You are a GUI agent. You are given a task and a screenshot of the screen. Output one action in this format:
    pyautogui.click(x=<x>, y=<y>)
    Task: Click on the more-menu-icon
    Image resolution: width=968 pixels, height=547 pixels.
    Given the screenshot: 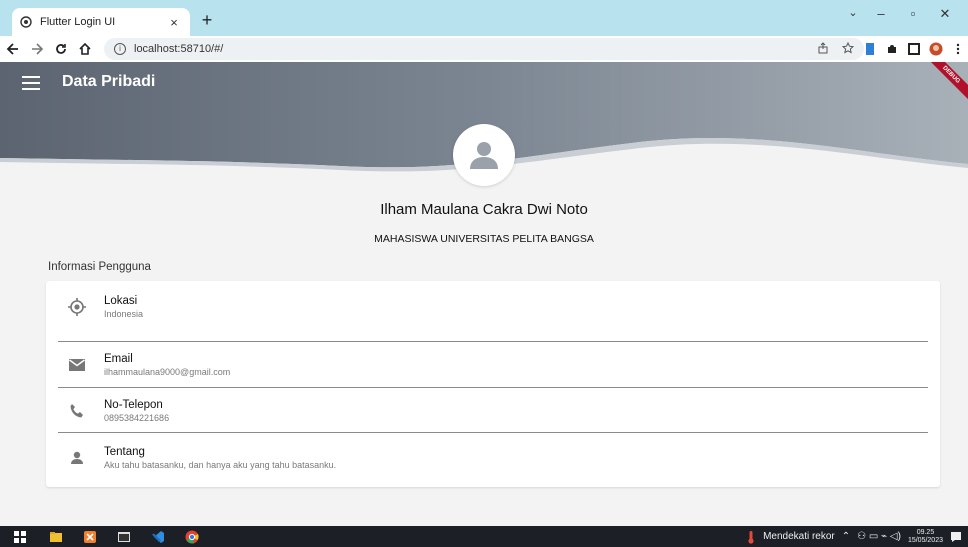 What is the action you would take?
    pyautogui.click(x=958, y=49)
    